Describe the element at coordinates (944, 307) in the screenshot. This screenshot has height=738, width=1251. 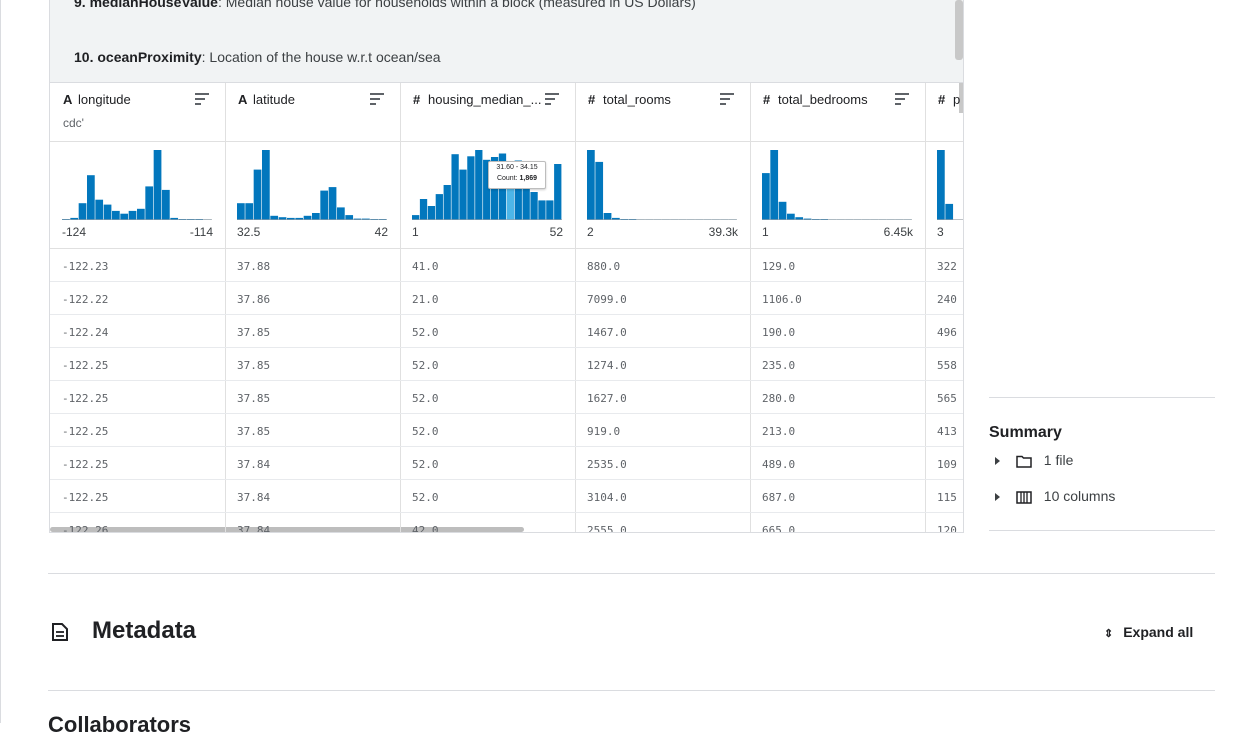
I see `column-p: # p 3 322 240 496 558 565 413 109 115 120` at that location.